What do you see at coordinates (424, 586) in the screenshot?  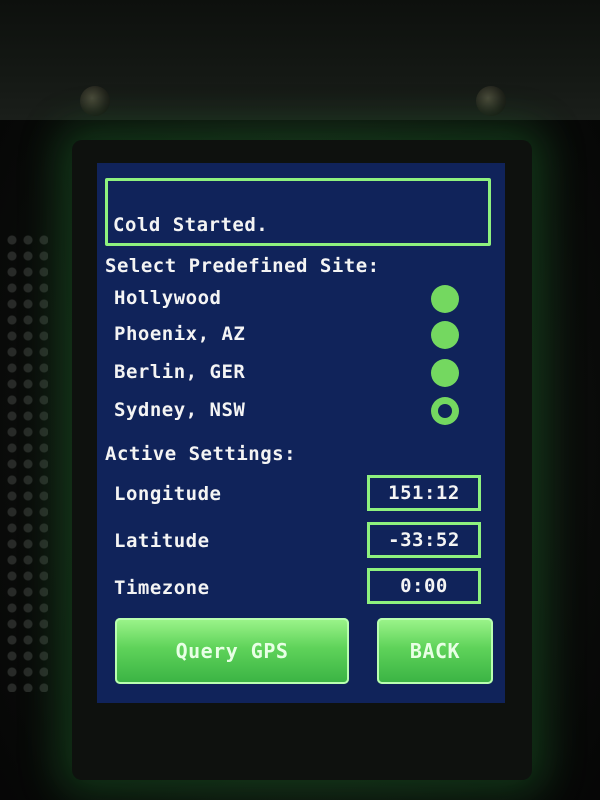 I see `timezone-value: 0:00` at bounding box center [424, 586].